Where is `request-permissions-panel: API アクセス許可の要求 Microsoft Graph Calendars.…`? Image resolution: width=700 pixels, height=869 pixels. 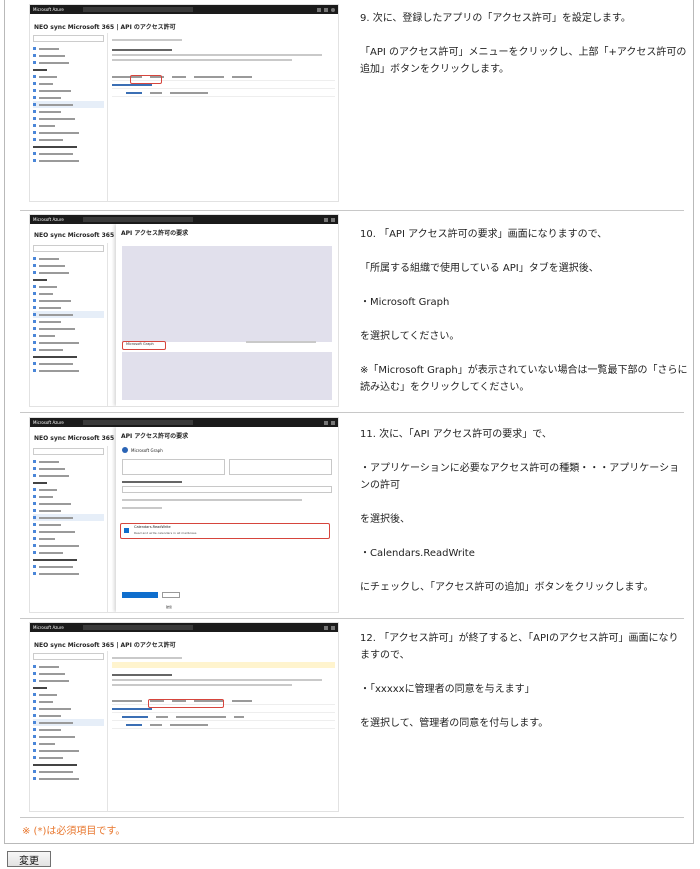 request-permissions-panel: API アクセス許可の要求 Microsoft Graph Calendars.… is located at coordinates (227, 519).